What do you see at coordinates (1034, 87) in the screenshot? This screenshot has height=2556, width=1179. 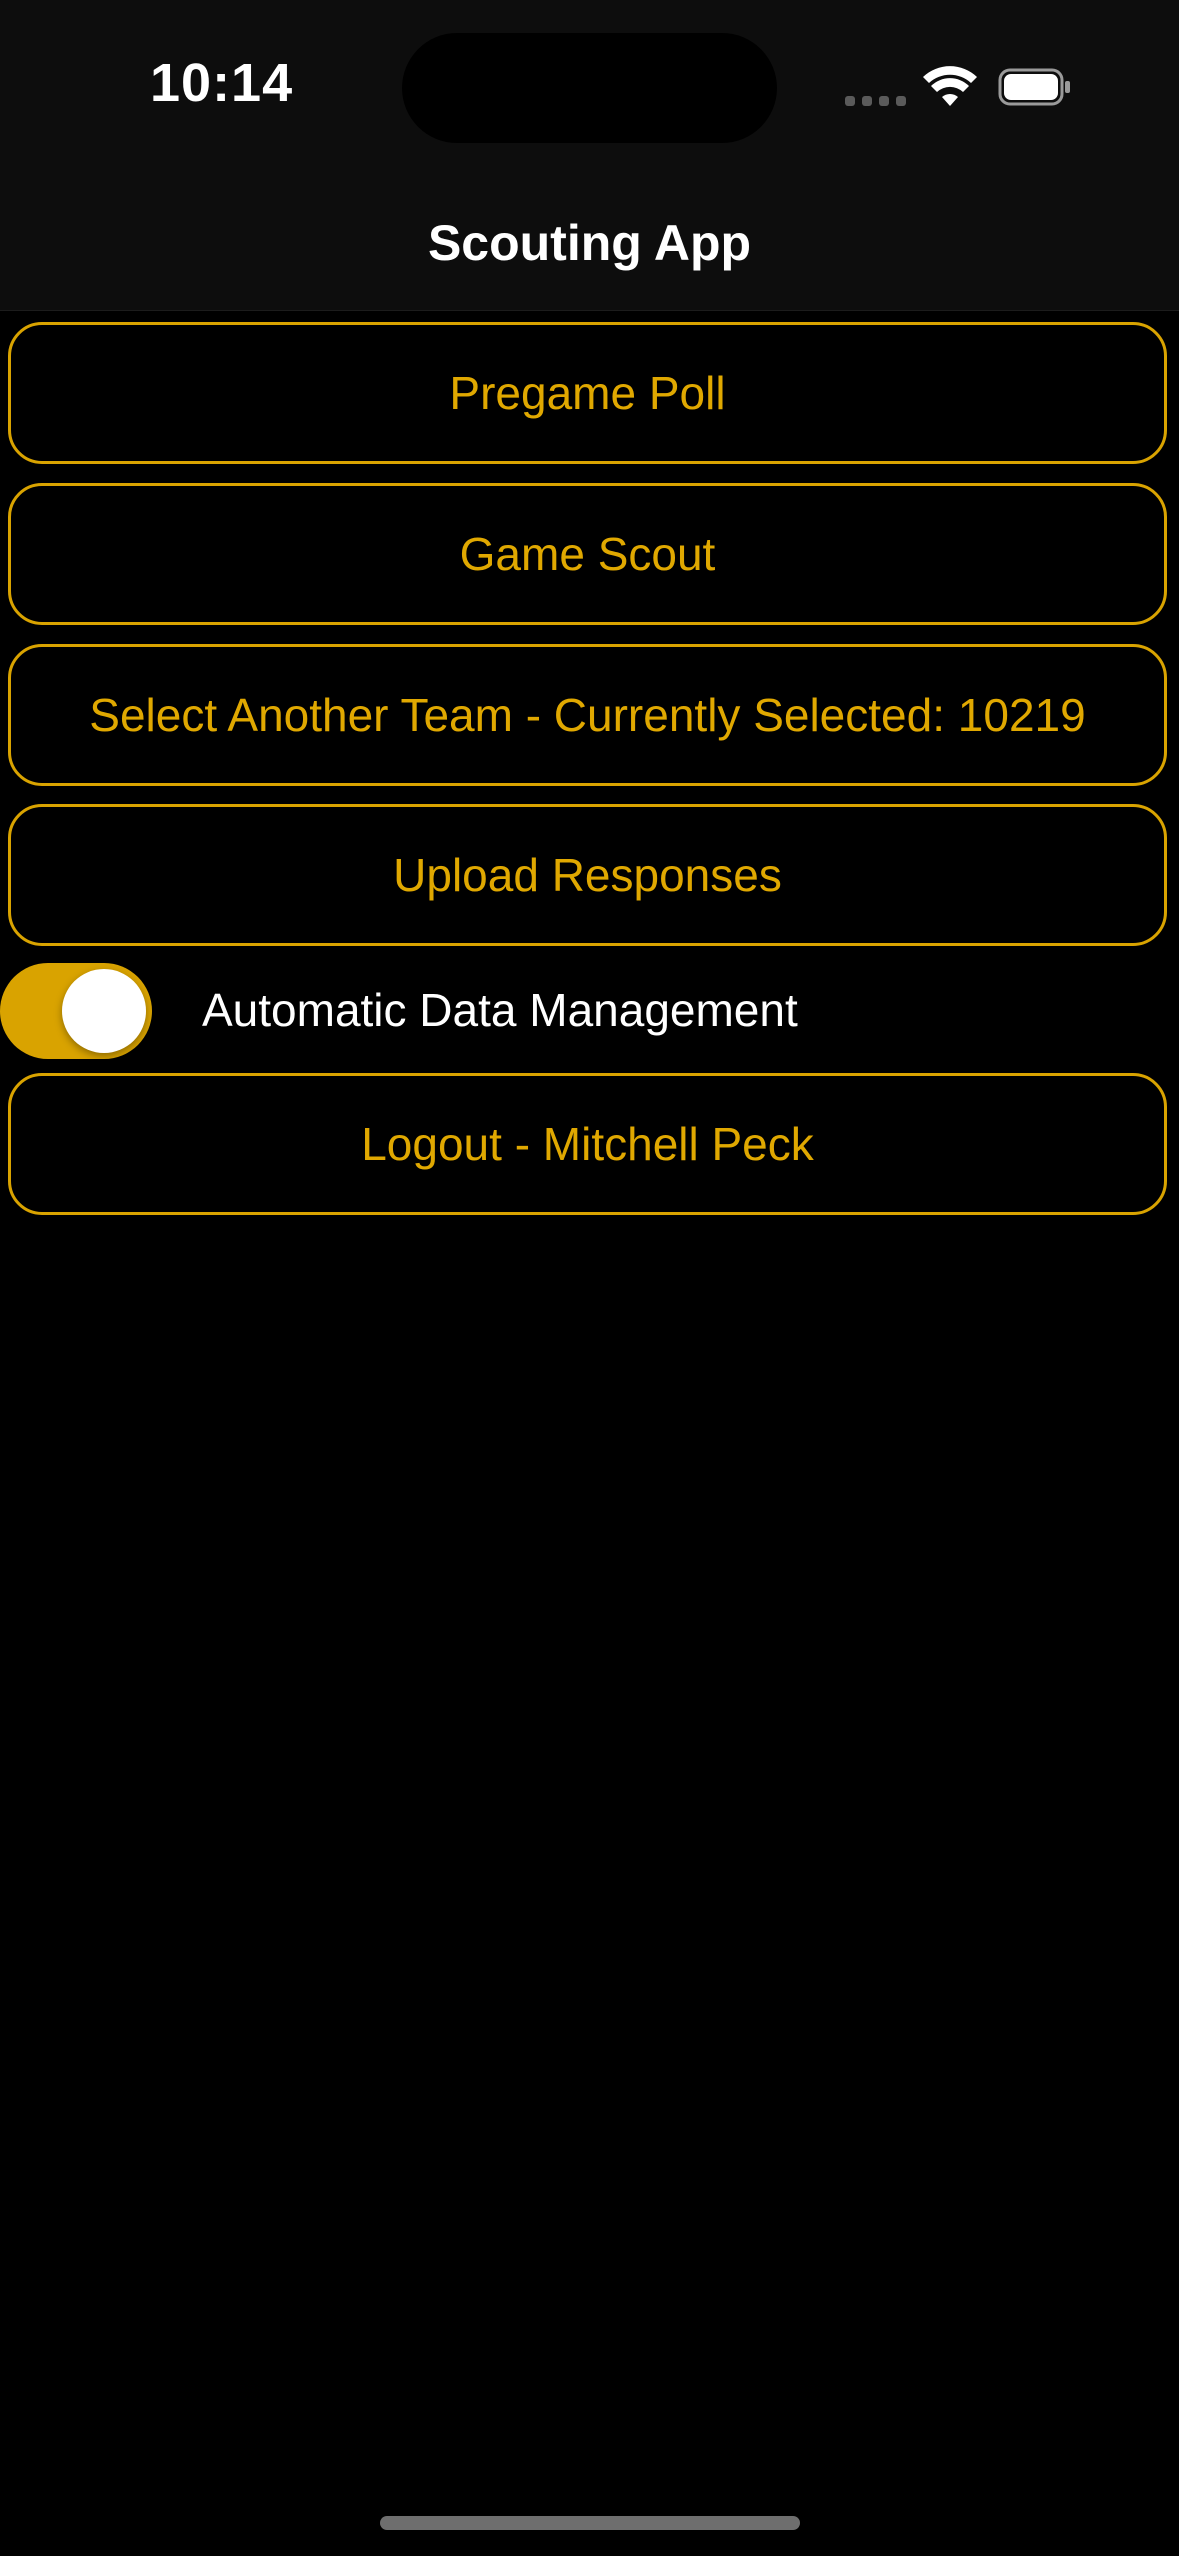 I see `battery-icon` at bounding box center [1034, 87].